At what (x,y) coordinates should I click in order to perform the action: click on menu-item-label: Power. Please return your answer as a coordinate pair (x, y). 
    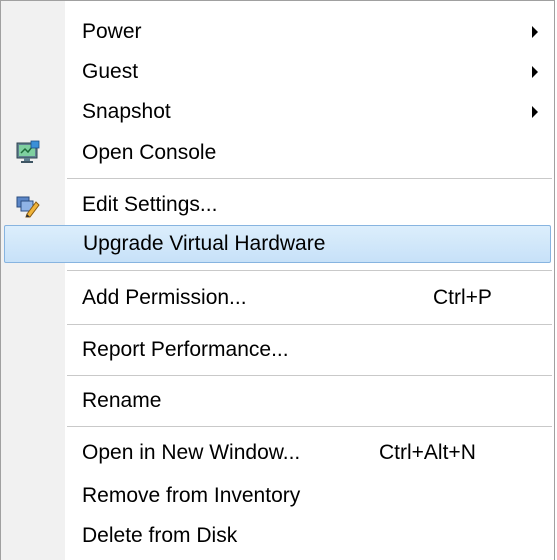
    Looking at the image, I should click on (112, 31).